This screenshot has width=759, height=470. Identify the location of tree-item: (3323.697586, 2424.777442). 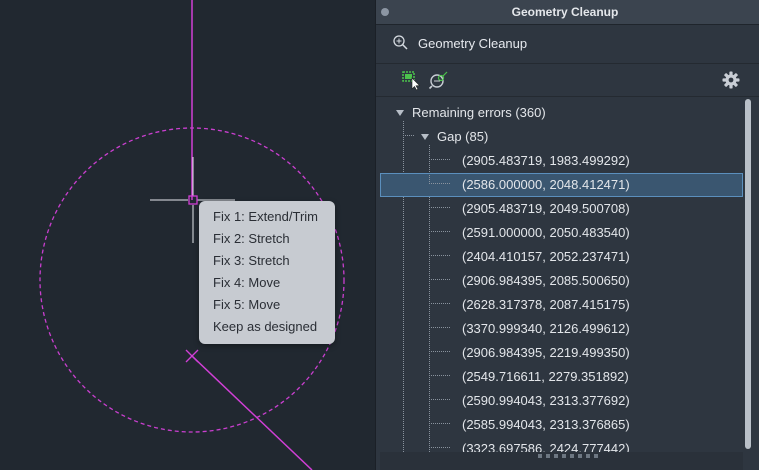
(561, 444).